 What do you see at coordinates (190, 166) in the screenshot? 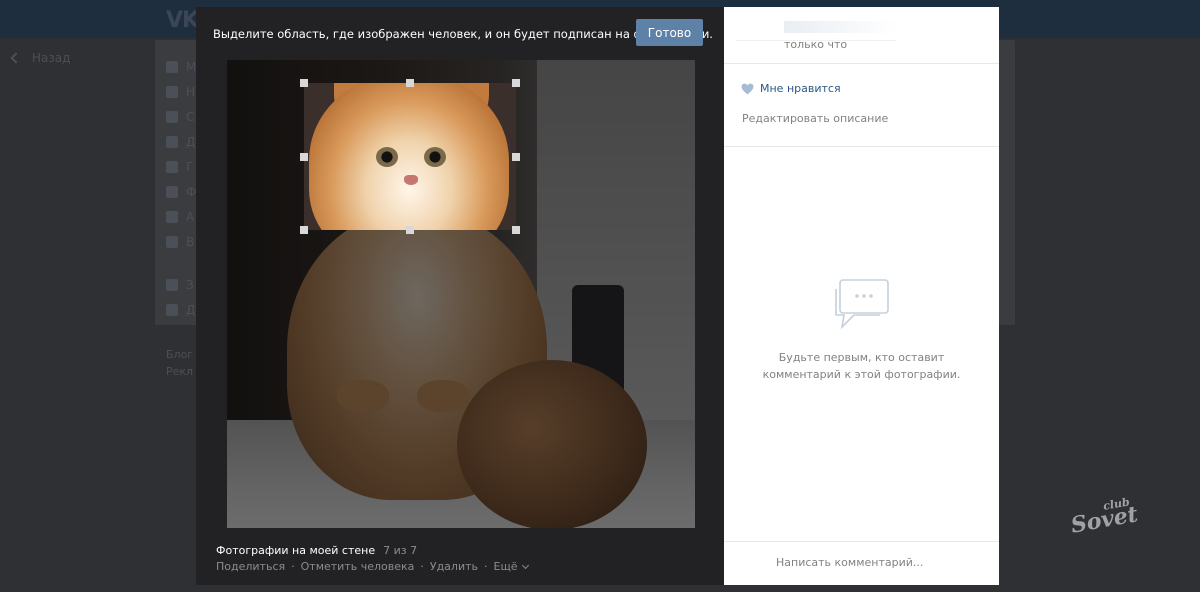
I see `bg-menu-label: Г` at bounding box center [190, 166].